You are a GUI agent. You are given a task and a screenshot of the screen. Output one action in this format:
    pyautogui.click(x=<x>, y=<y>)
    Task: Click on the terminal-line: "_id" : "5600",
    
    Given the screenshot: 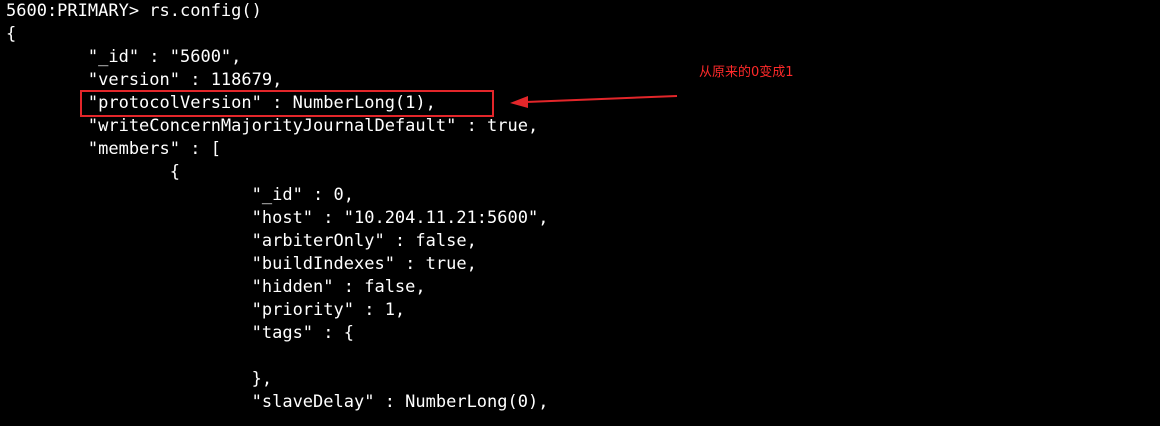 What is the action you would take?
    pyautogui.click(x=124, y=57)
    